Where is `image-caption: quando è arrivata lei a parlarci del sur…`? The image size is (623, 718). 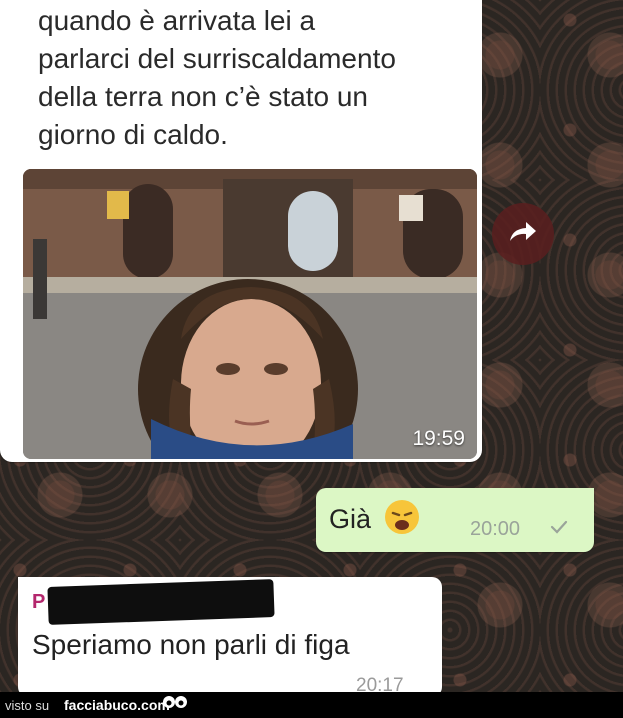
image-caption: quando è arrivata lei a parlarci del sur… is located at coordinates (217, 77).